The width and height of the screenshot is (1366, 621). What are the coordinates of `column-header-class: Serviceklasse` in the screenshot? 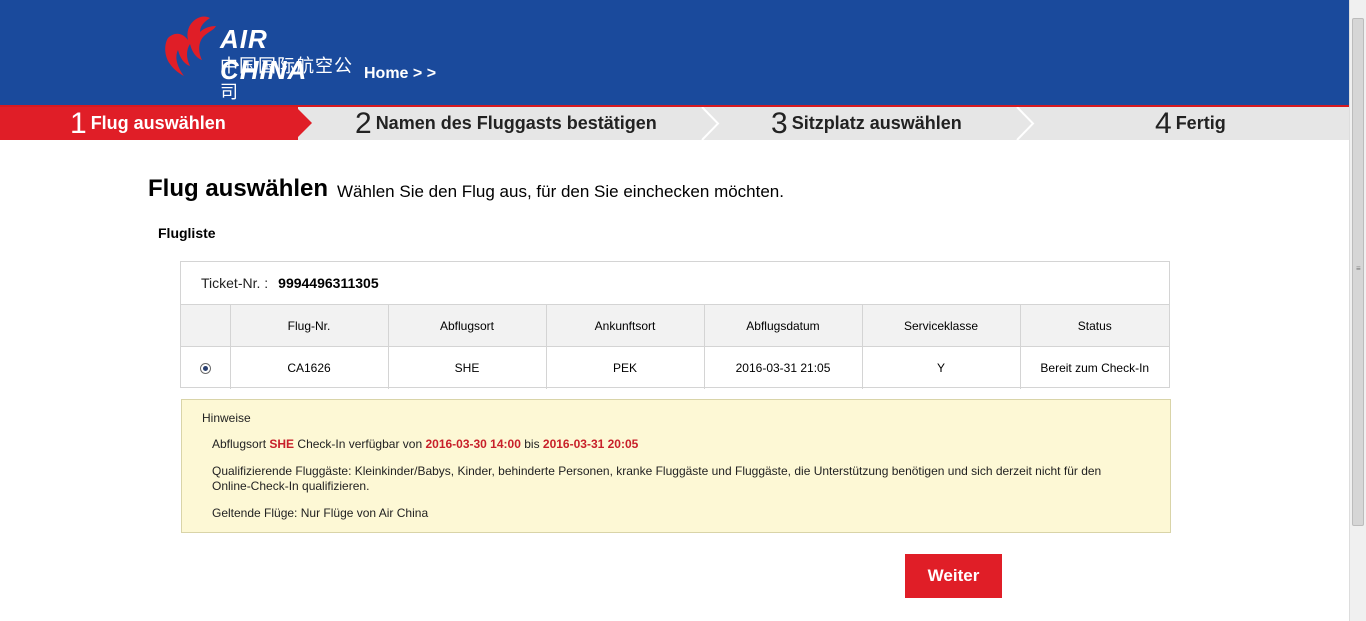 It's located at (941, 325).